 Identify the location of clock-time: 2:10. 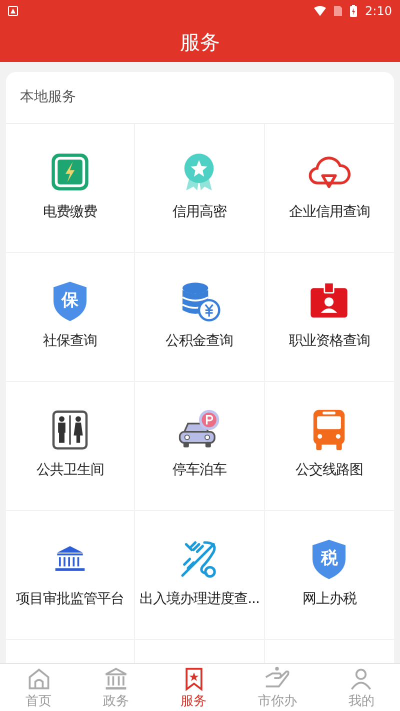
(378, 11).